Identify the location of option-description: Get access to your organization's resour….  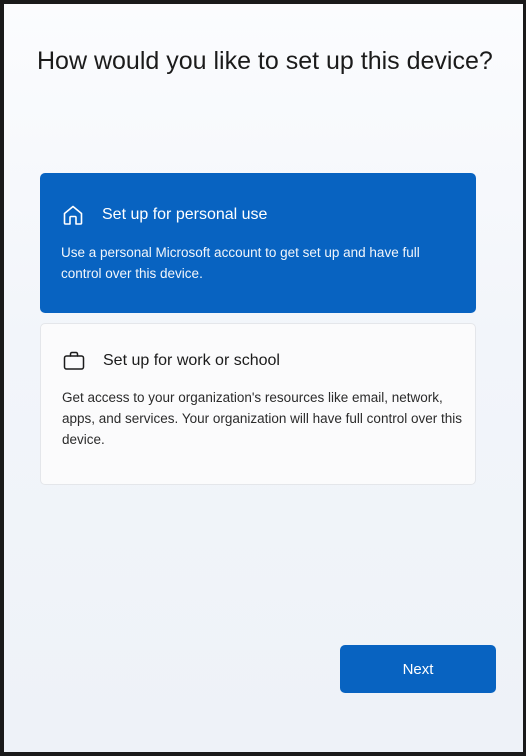
(262, 418).